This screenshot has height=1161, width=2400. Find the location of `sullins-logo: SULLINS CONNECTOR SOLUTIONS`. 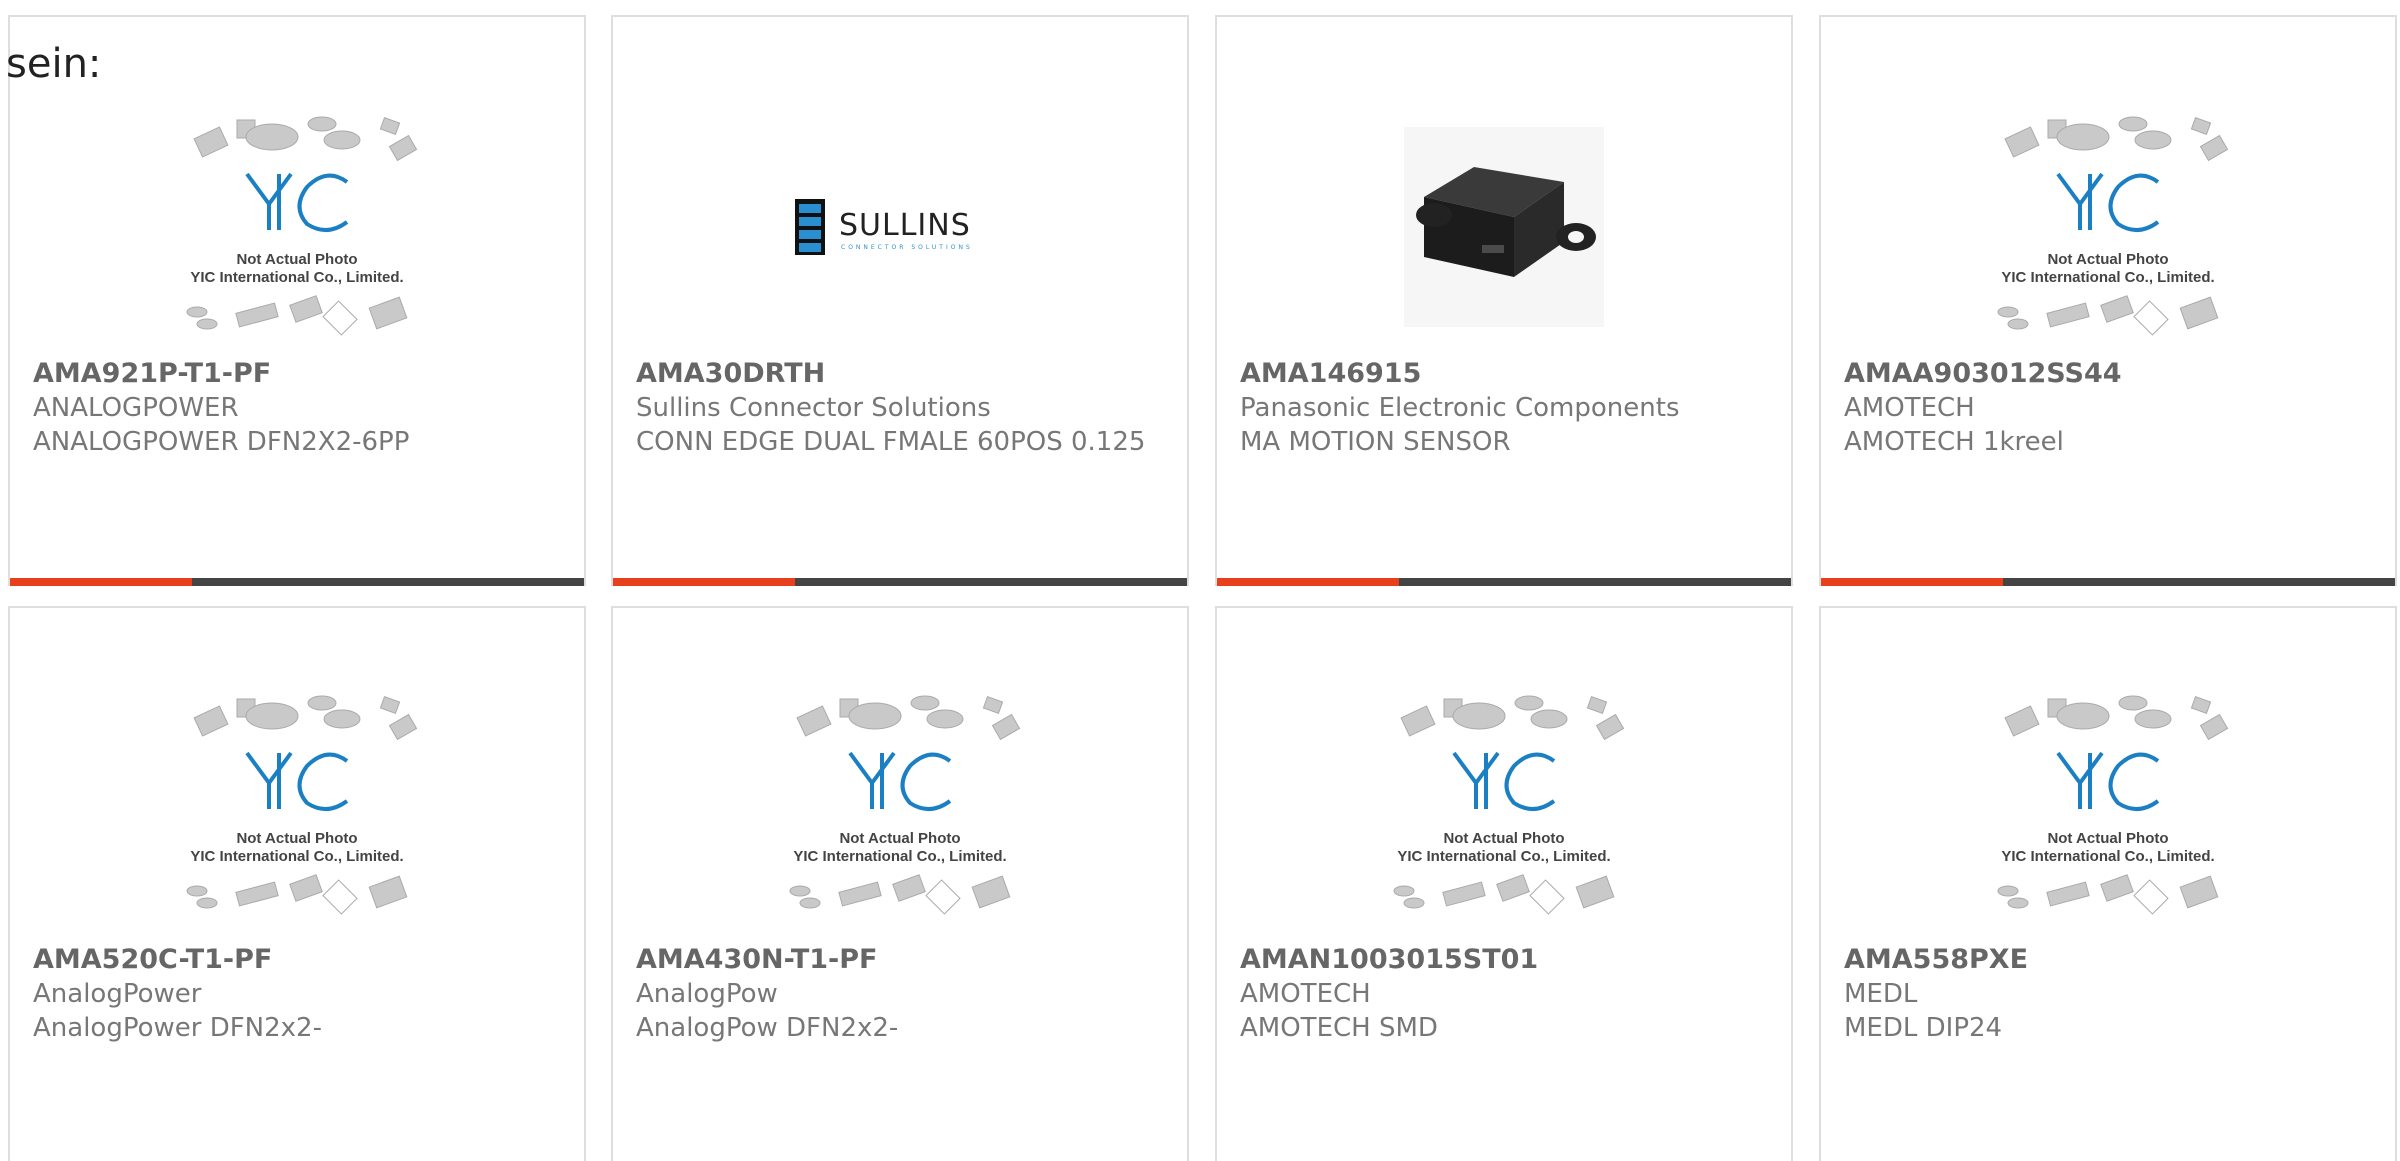

sullins-logo: SULLINS CONNECTOR SOLUTIONS is located at coordinates (900, 227).